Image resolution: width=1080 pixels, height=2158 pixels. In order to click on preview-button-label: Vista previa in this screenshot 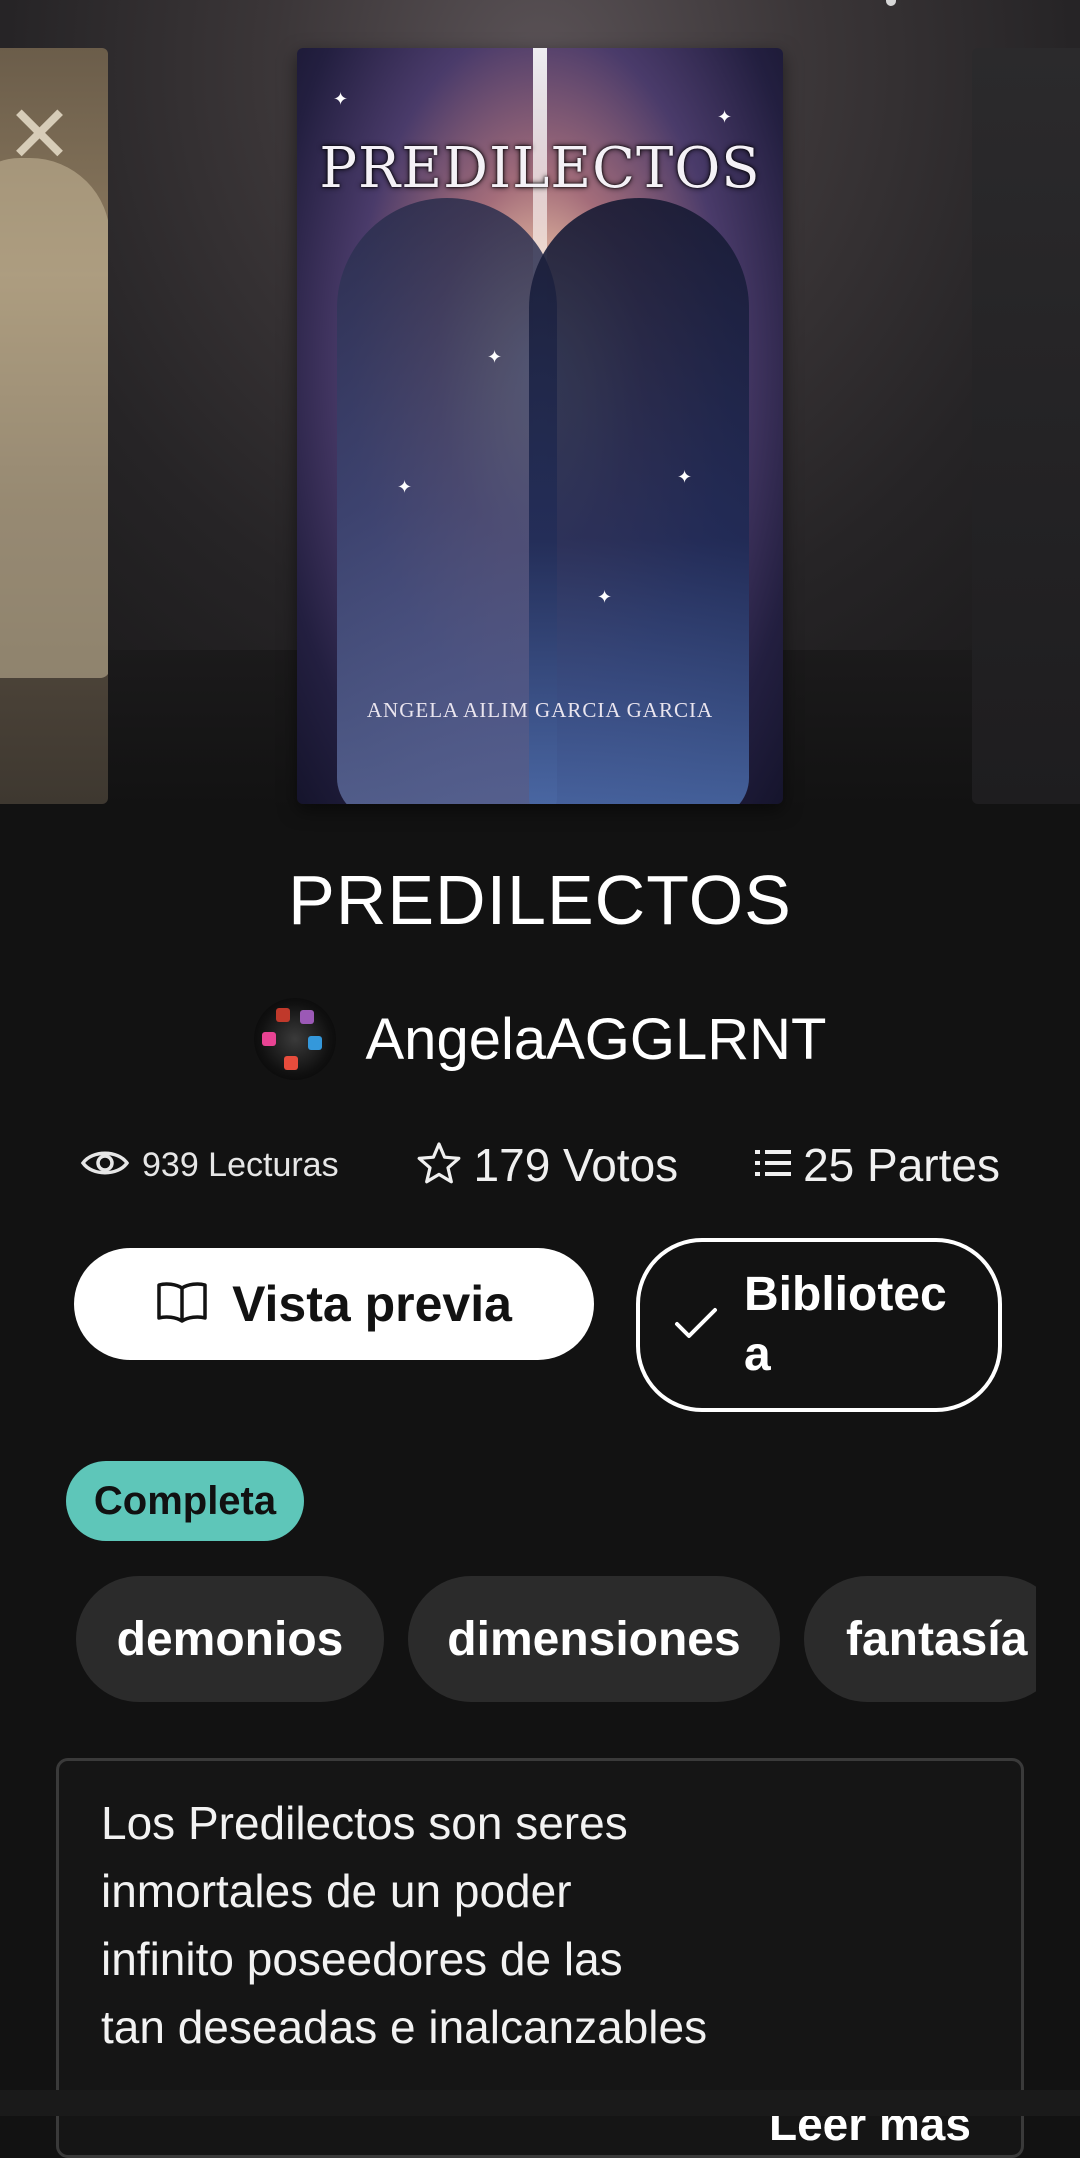, I will do `click(372, 1304)`.